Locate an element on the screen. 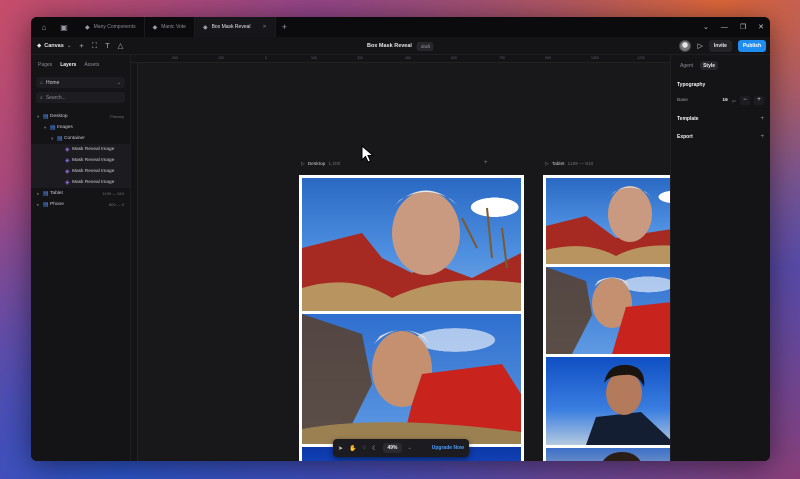 The width and height of the screenshot is (800, 479). publish-button: Publish is located at coordinates (751, 46).